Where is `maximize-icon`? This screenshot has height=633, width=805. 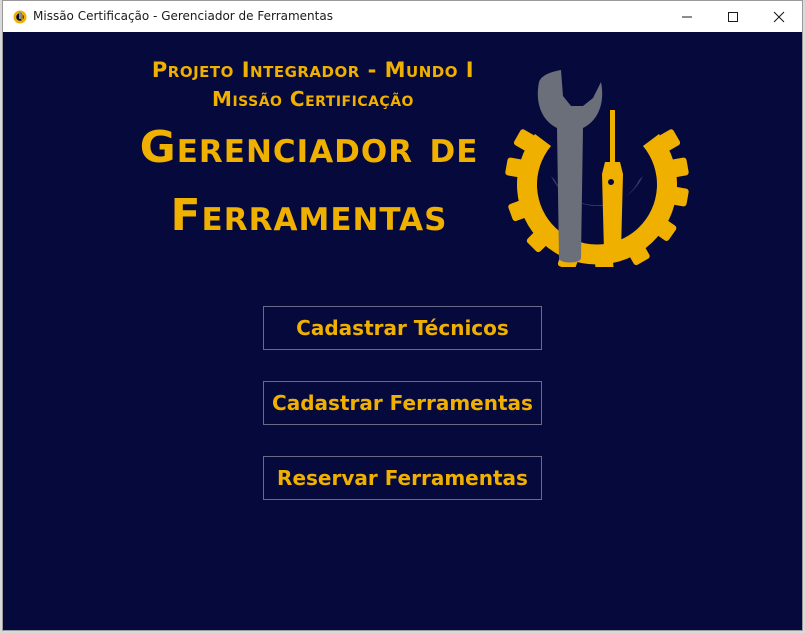 maximize-icon is located at coordinates (733, 17).